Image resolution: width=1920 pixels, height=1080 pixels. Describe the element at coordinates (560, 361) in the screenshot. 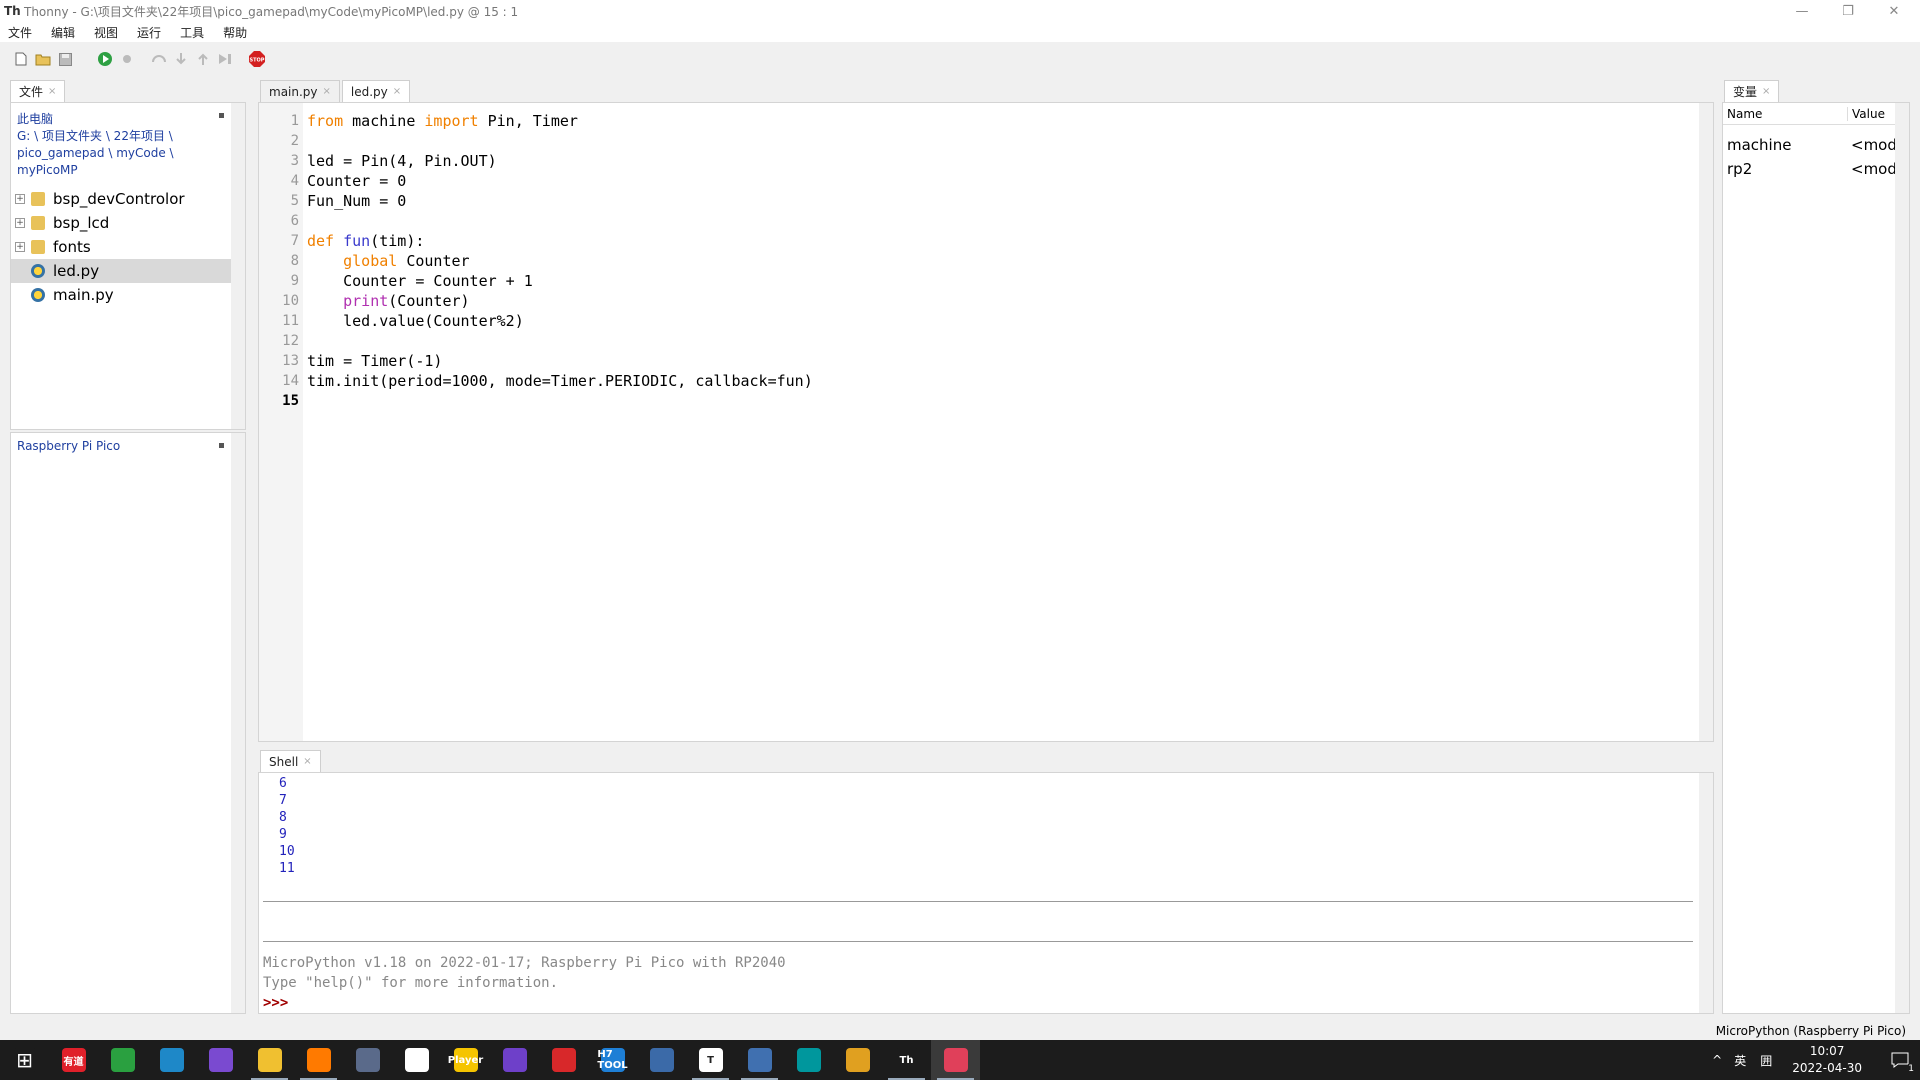

I see `code-line: tim = Timer(-1)` at that location.